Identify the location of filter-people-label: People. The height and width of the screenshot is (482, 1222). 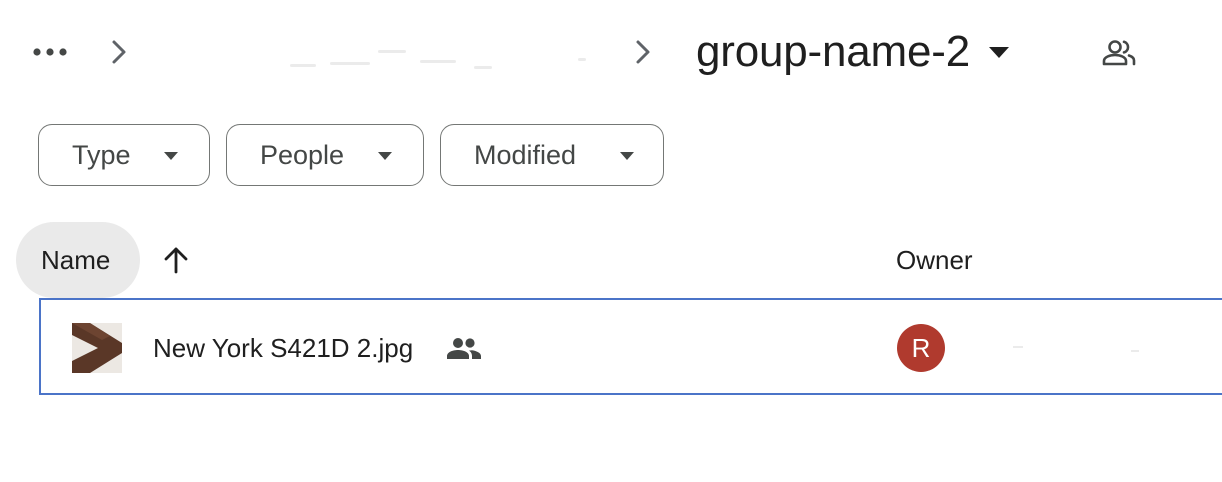
(302, 155).